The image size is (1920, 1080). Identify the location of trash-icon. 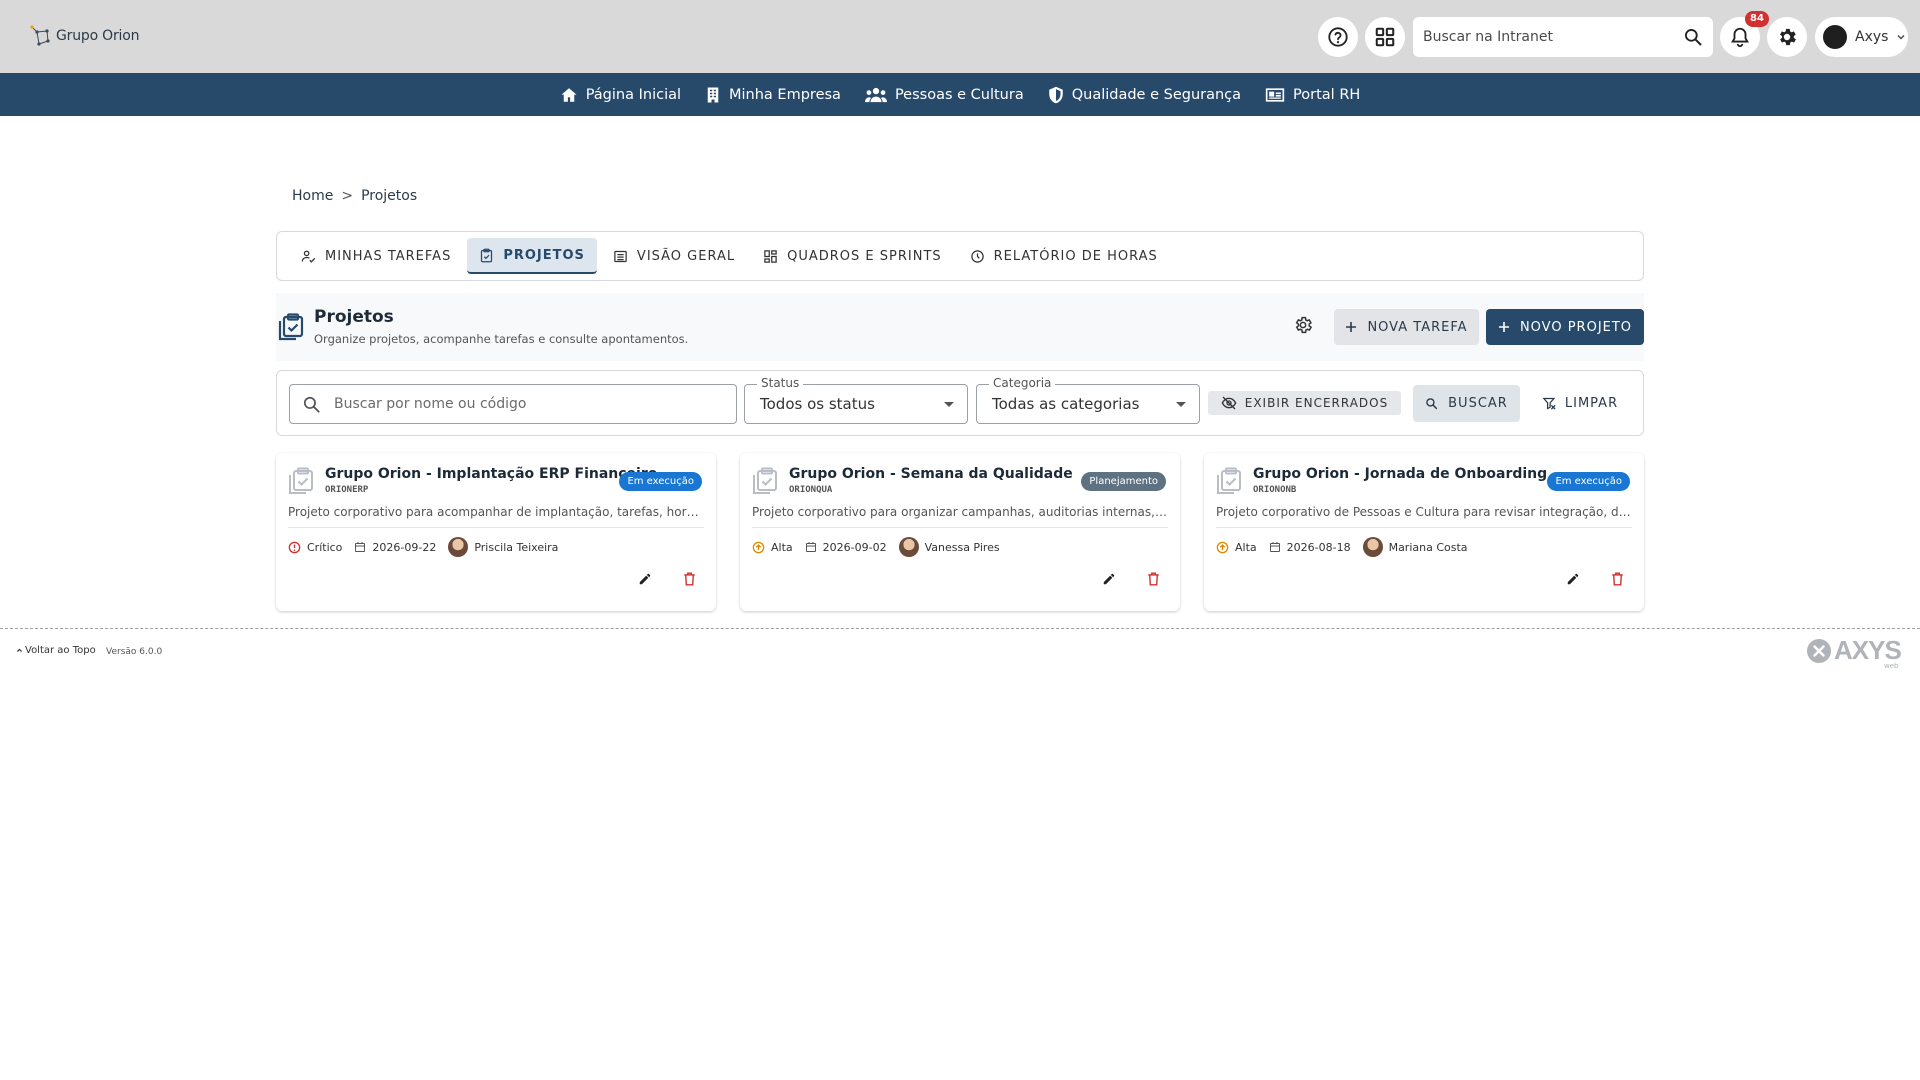
(689, 579).